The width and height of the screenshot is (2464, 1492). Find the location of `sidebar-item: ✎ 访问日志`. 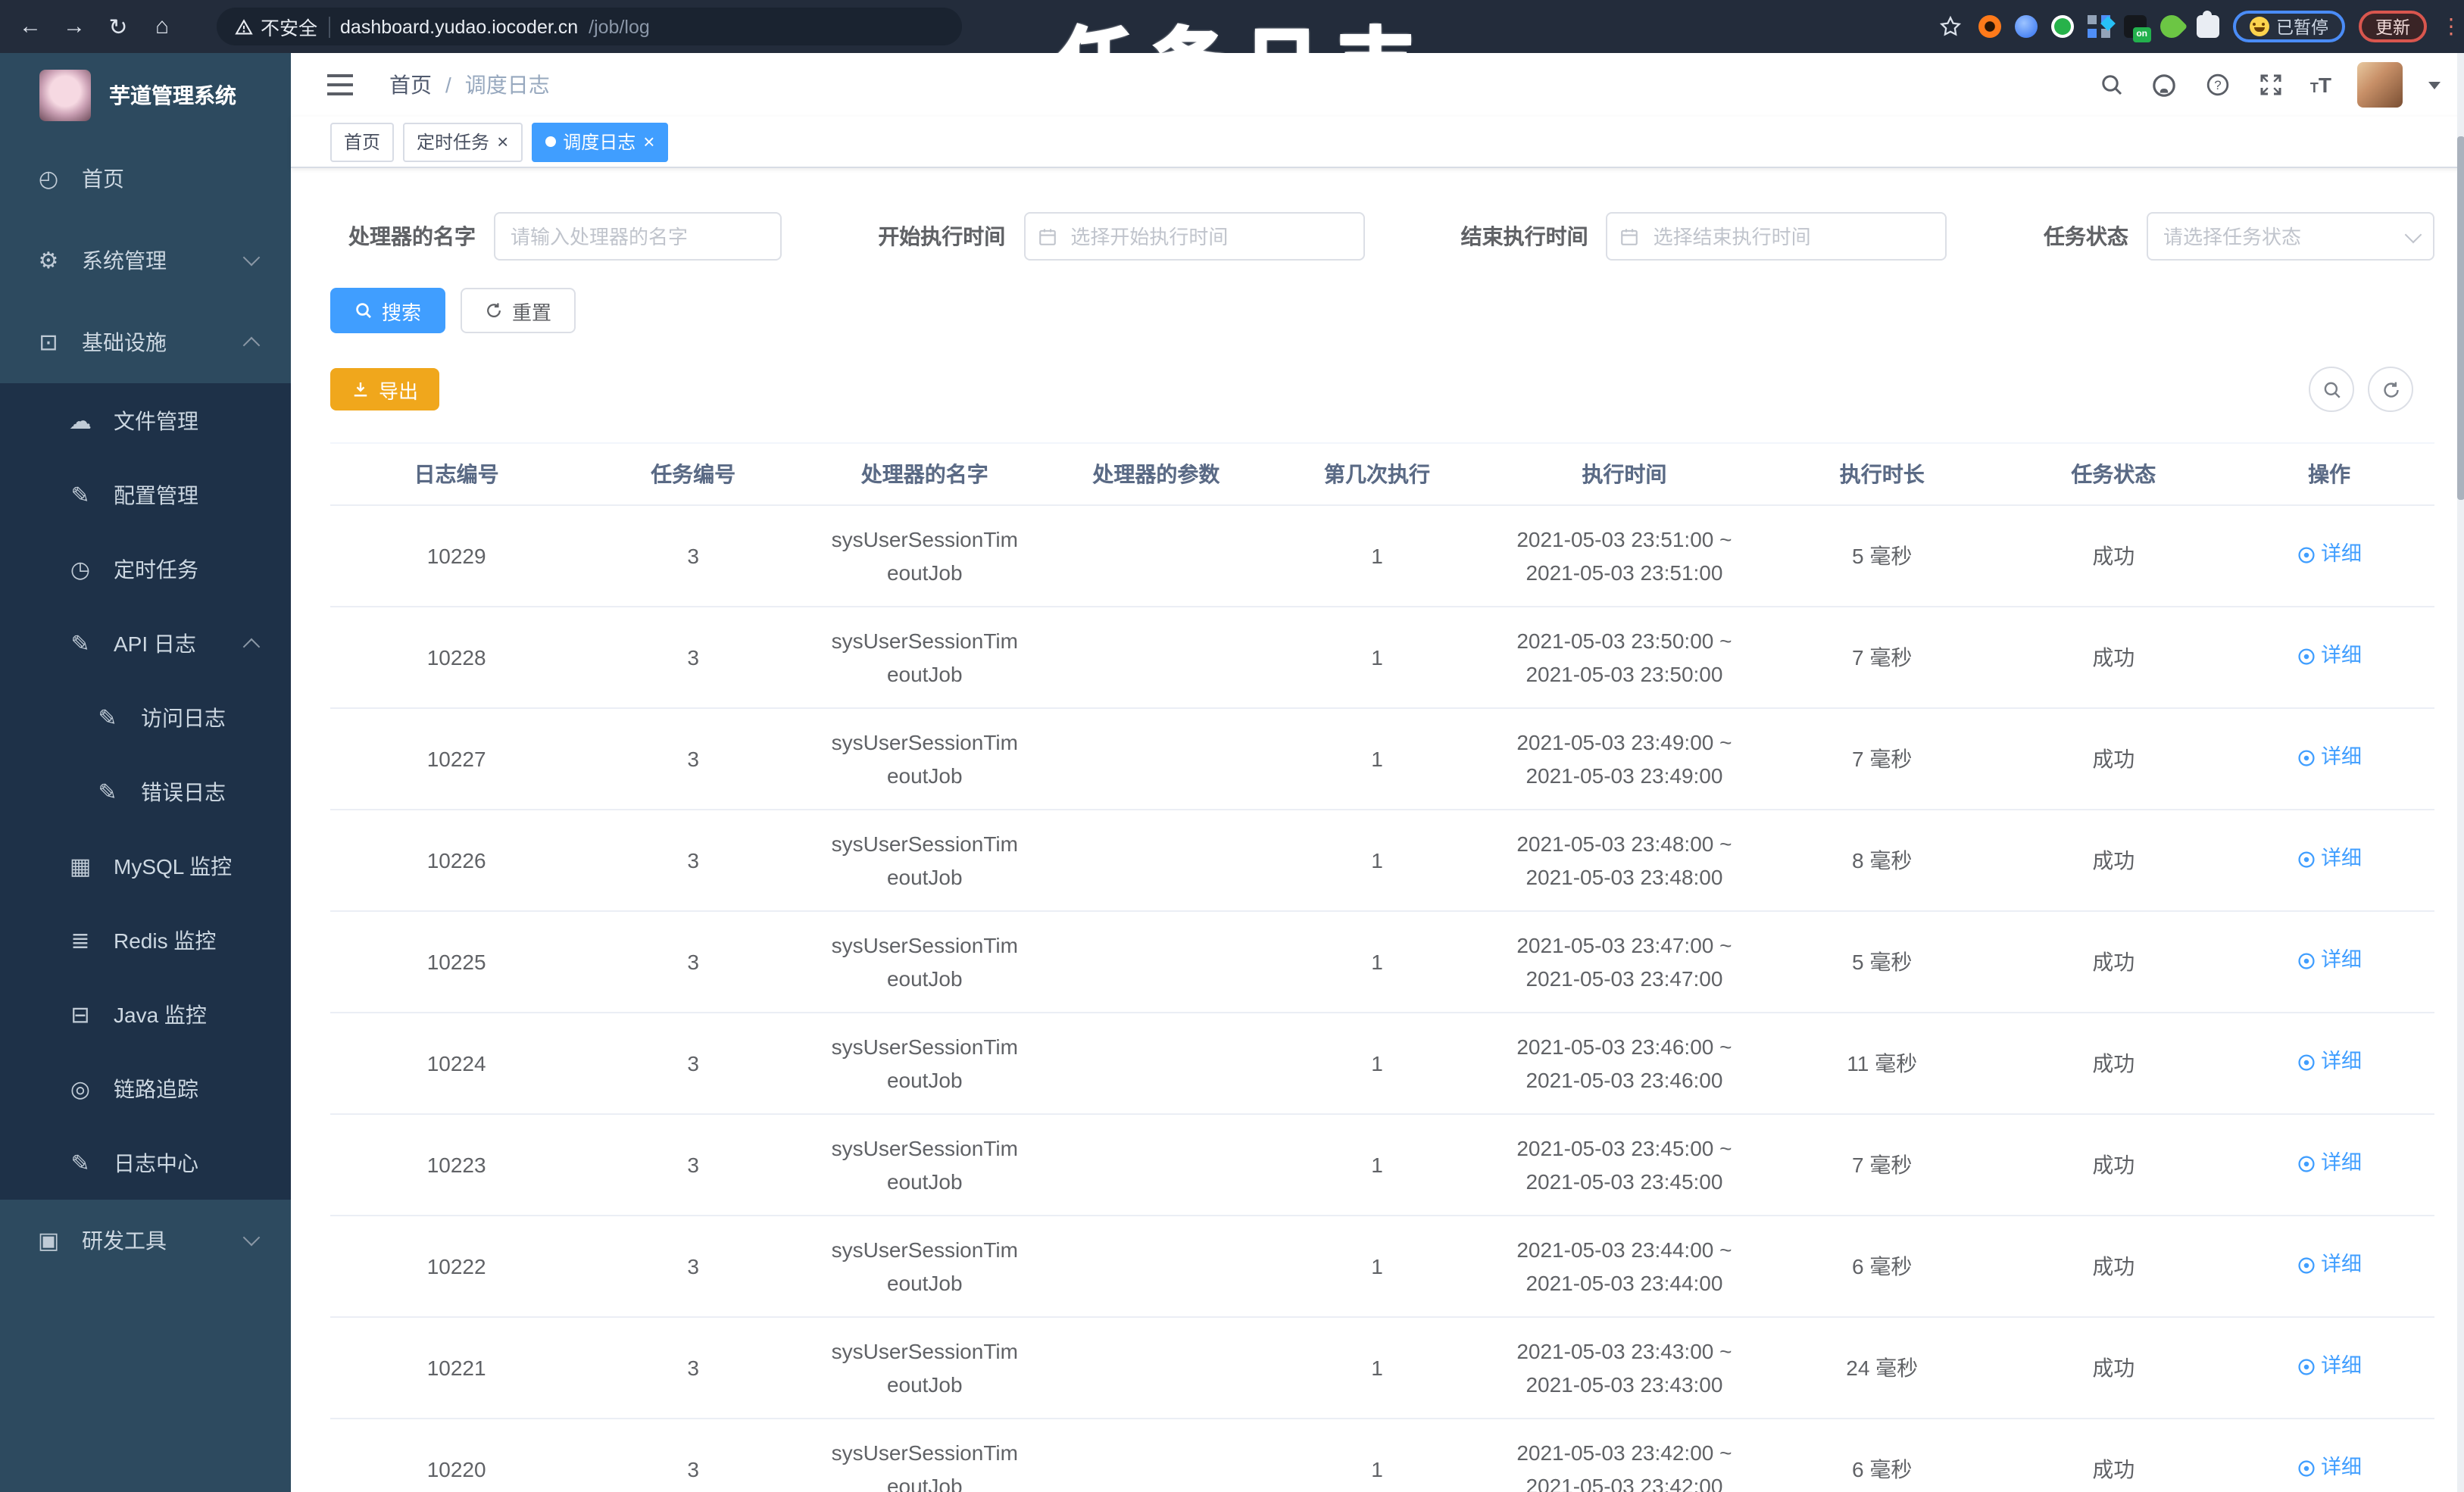

sidebar-item: ✎ 访问日志 is located at coordinates (145, 717).